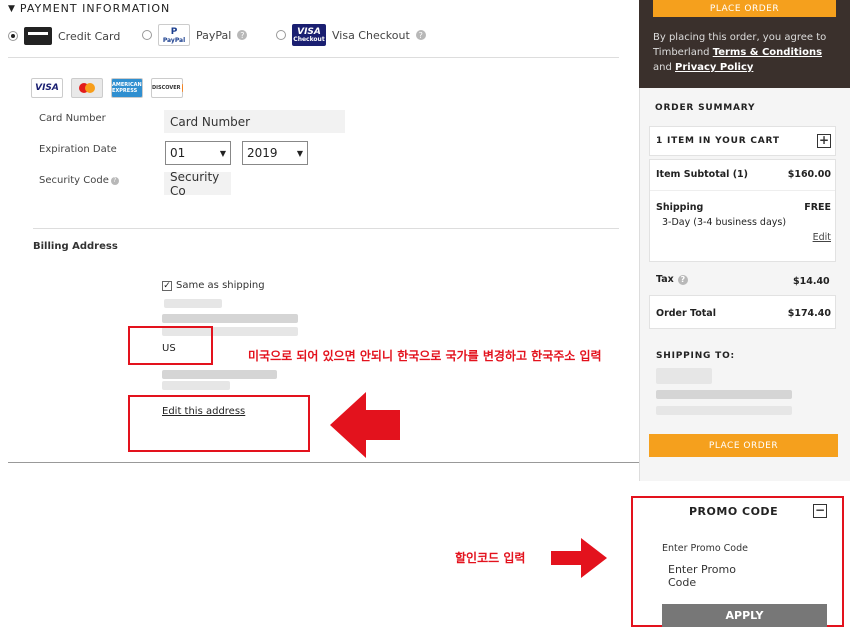  Describe the element at coordinates (664, 67) in the screenshot. I see `agreement-and: and` at that location.